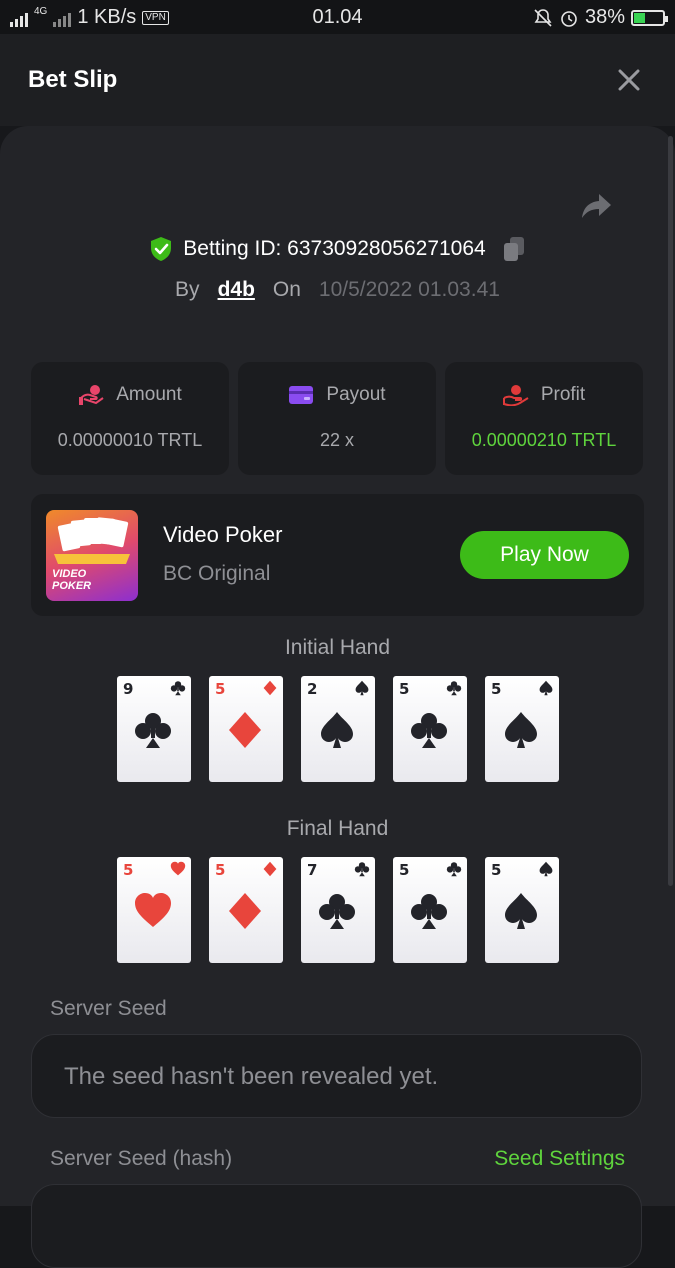 The image size is (675, 1268). I want to click on profit-icon, so click(515, 395).